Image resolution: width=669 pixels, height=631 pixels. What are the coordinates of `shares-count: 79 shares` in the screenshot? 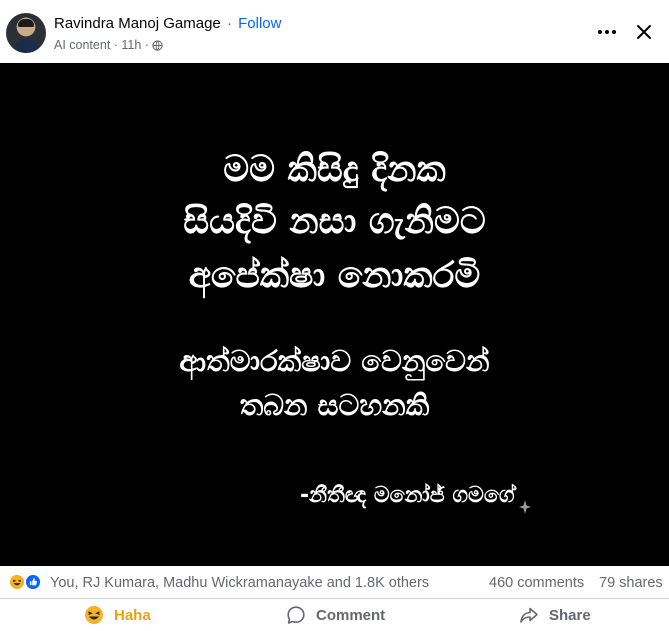 It's located at (631, 583).